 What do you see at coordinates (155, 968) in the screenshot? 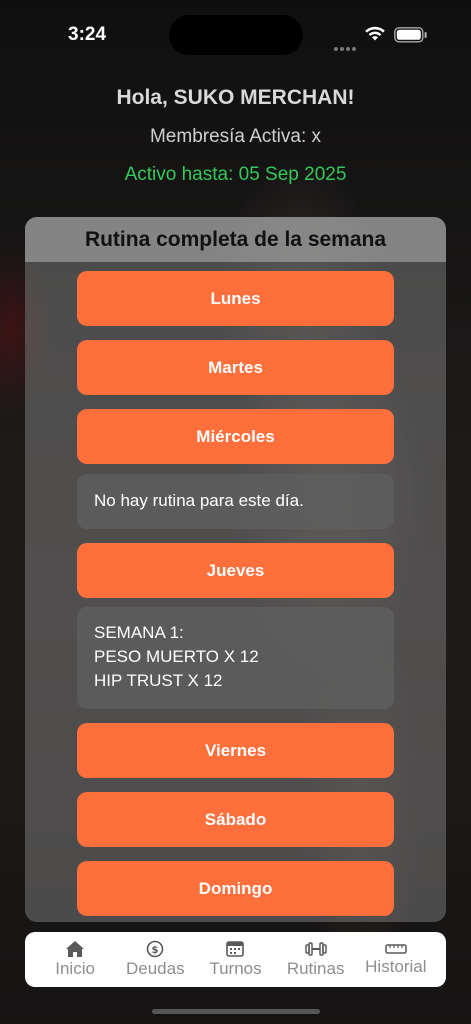
I see `tab-label: Deudas` at bounding box center [155, 968].